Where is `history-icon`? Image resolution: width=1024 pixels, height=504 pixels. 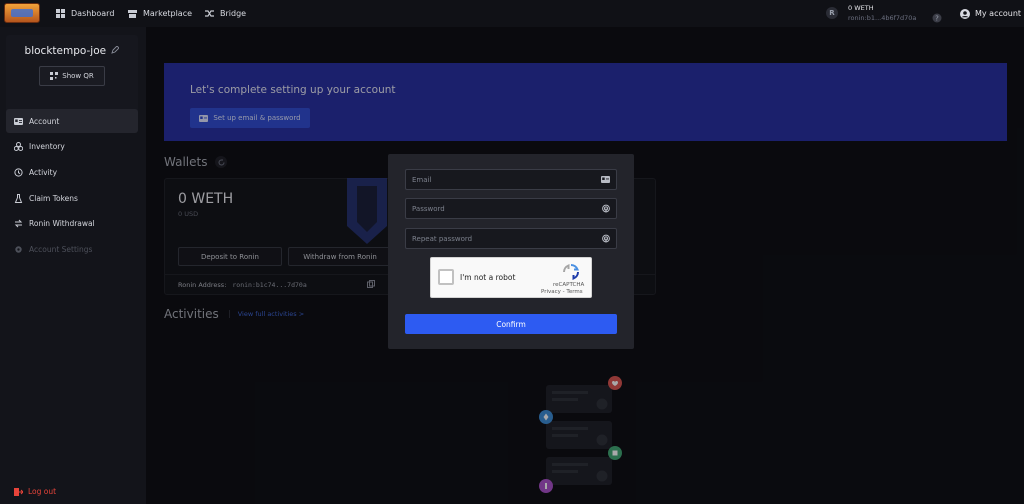
history-icon is located at coordinates (18, 172).